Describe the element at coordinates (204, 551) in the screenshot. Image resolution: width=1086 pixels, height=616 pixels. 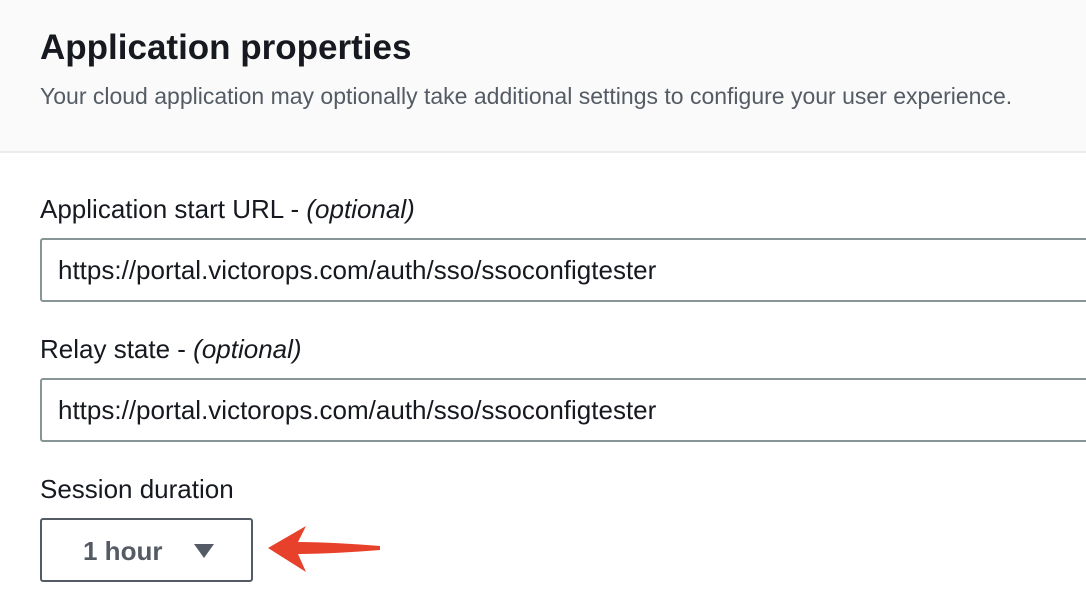
I see `caret-down-icon` at that location.